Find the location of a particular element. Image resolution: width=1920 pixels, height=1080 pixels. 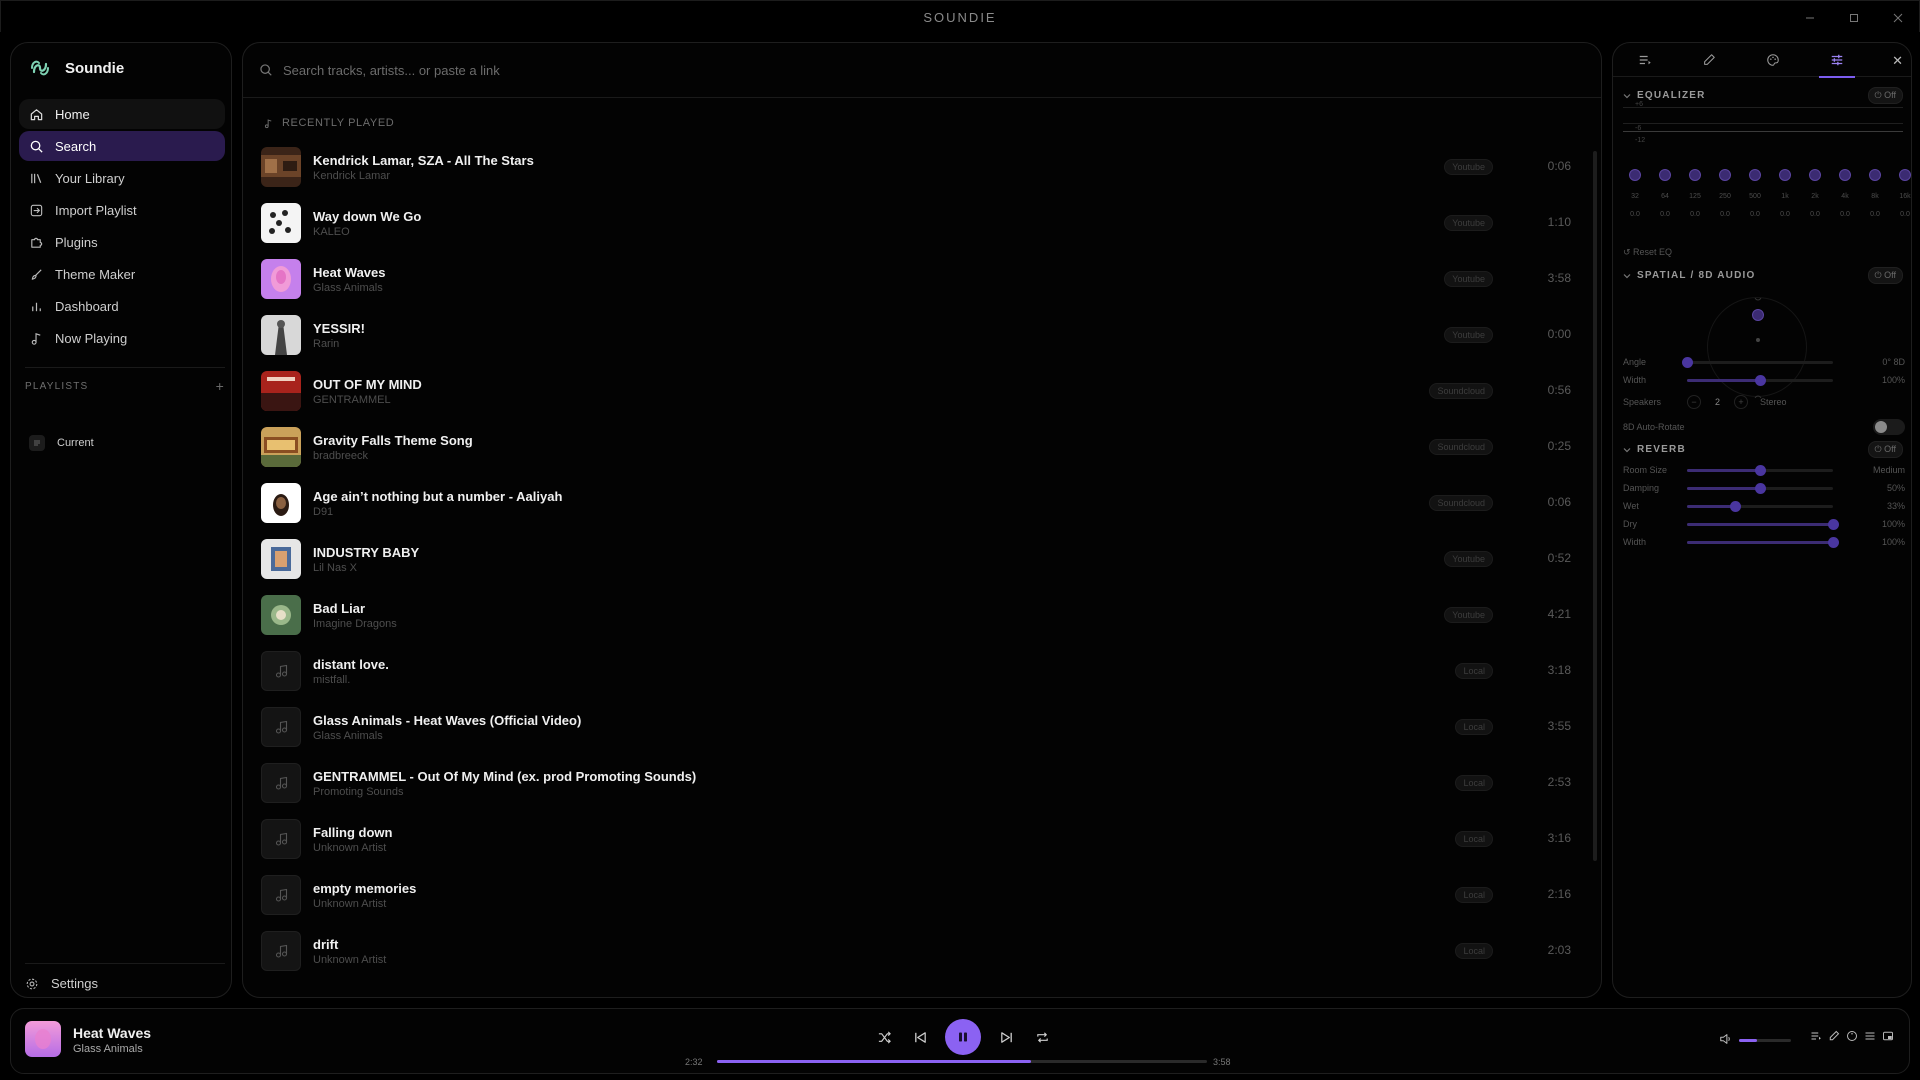

sidebar-item-now-playing: Now Playing is located at coordinates (122, 338).